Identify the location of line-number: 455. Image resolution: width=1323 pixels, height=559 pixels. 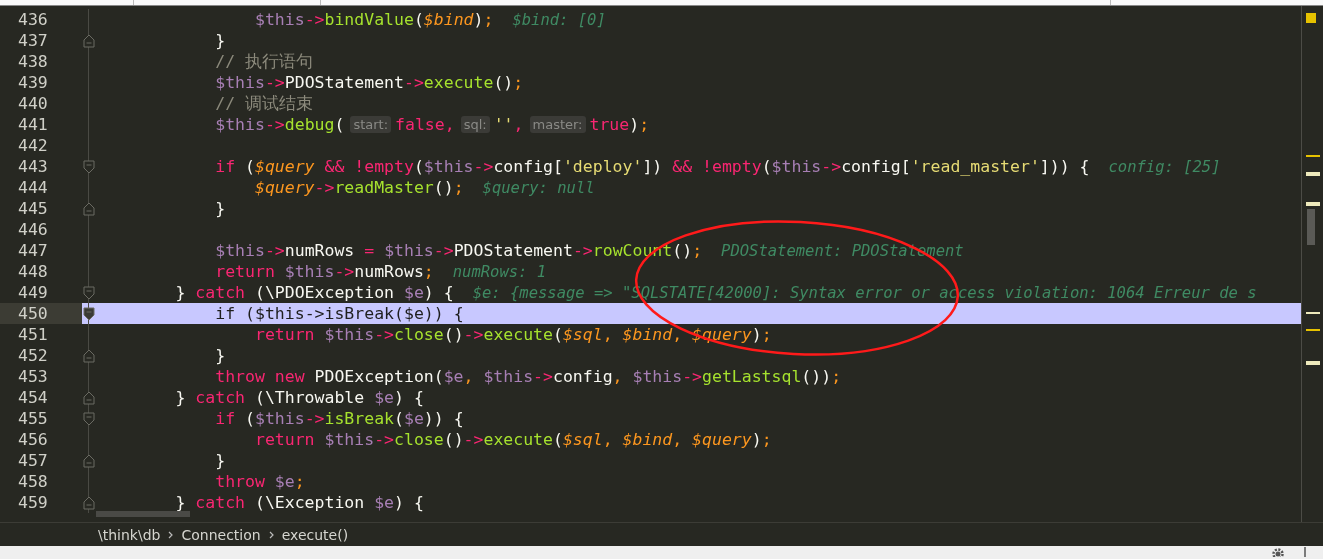
(33, 418).